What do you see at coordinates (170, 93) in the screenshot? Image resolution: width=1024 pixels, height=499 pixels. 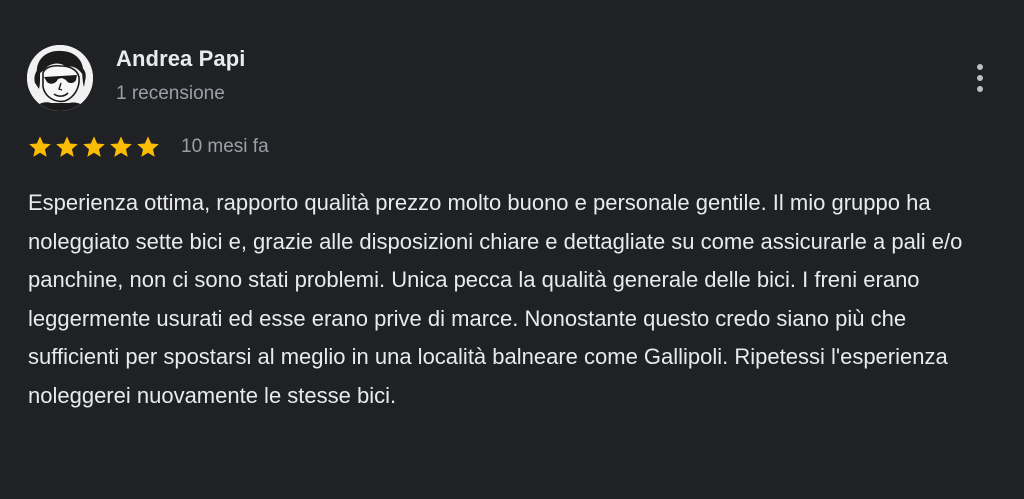 I see `review-count: 1 recensione` at bounding box center [170, 93].